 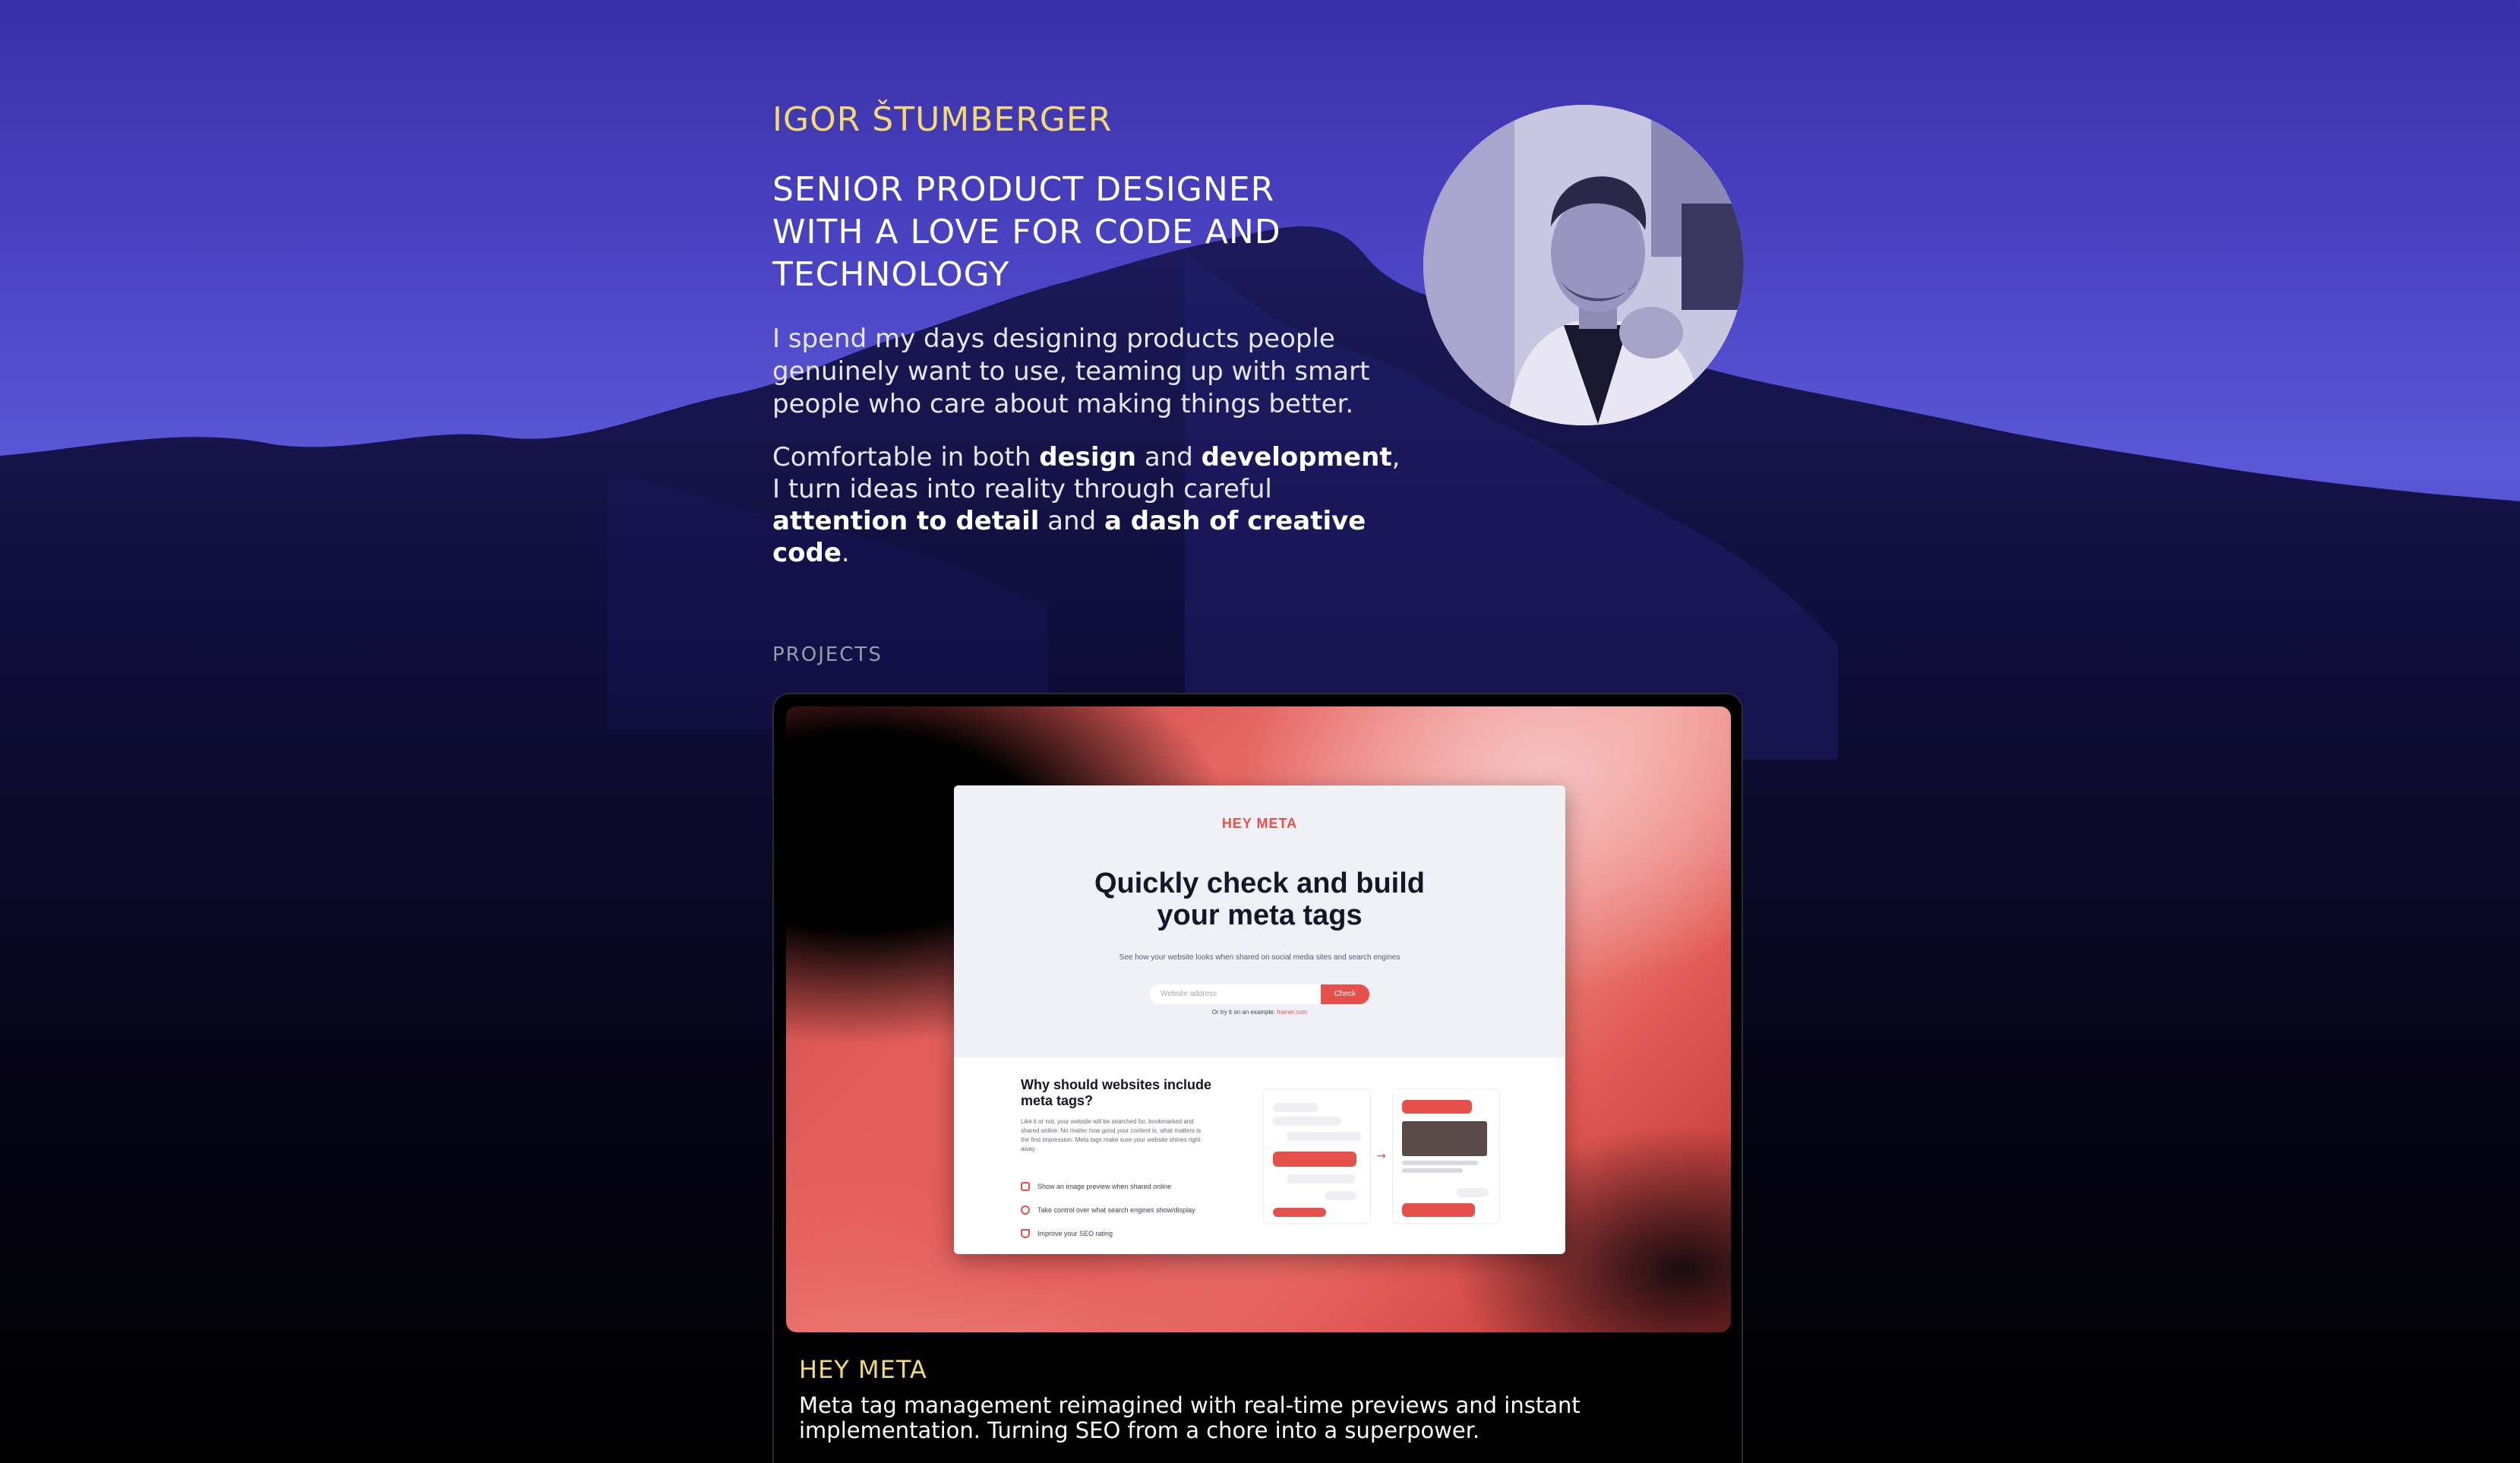 What do you see at coordinates (942, 120) in the screenshot?
I see `author-name: IGOR ŠTUMBERGER` at bounding box center [942, 120].